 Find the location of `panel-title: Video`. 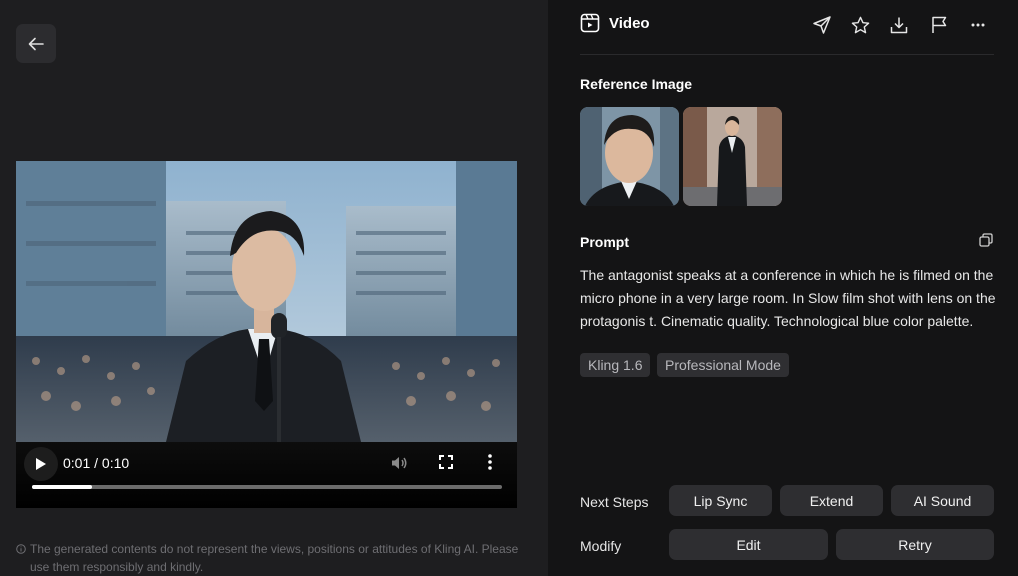

panel-title: Video is located at coordinates (615, 23).